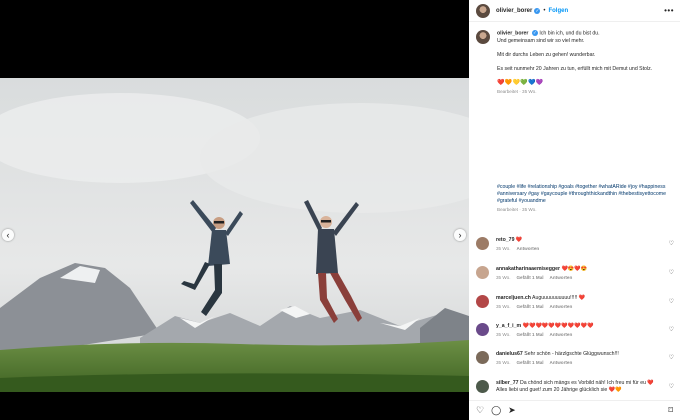 This screenshot has width=680, height=420. What do you see at coordinates (569, 33) in the screenshot?
I see `caption-line-1: Ich bin ich, und du bist du.` at bounding box center [569, 33].